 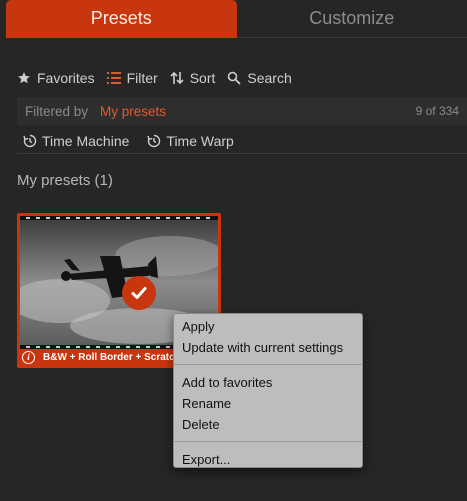 What do you see at coordinates (268, 424) in the screenshot?
I see `menu-item-delete: Delete` at bounding box center [268, 424].